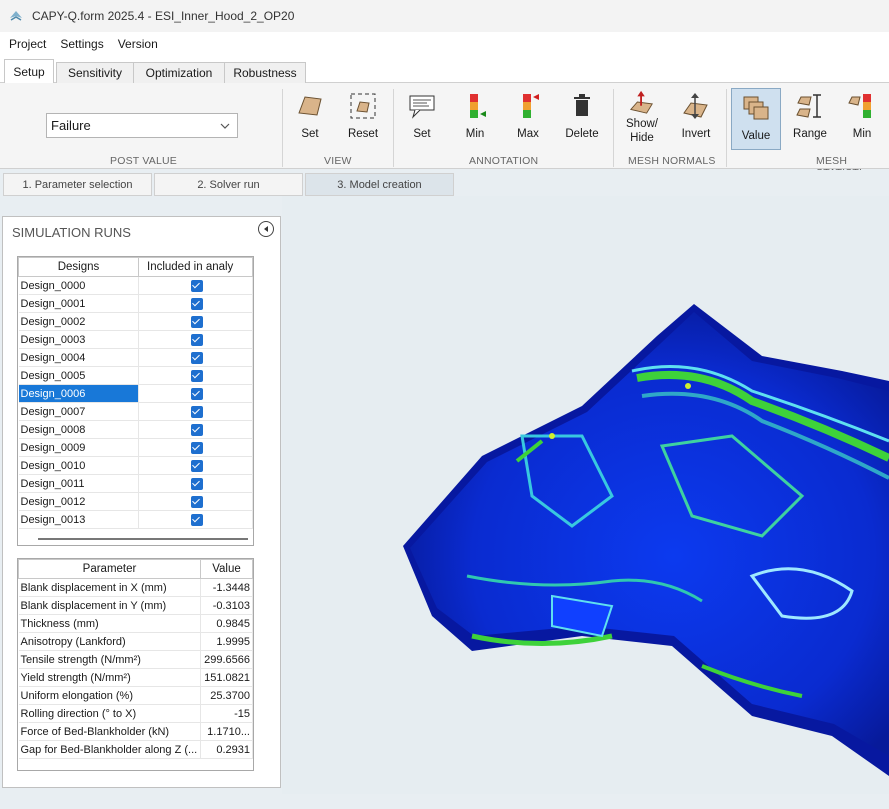 The height and width of the screenshot is (809, 889). Describe the element at coordinates (196, 267) in the screenshot. I see `col-included: Included in analy` at that location.